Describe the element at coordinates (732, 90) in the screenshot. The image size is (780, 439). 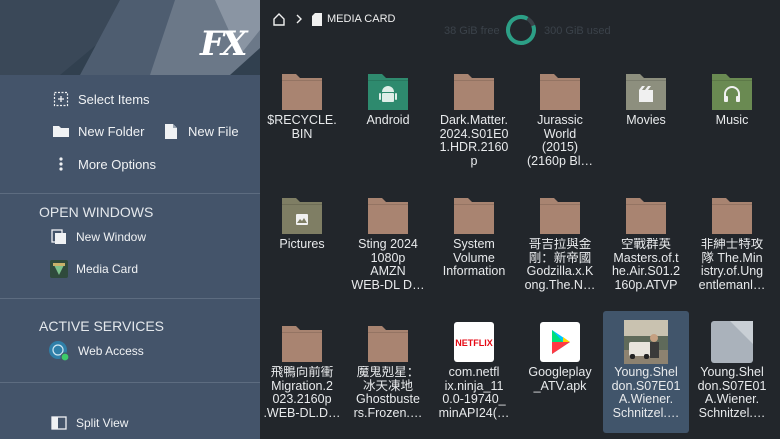
I see `music-folder-icon` at that location.